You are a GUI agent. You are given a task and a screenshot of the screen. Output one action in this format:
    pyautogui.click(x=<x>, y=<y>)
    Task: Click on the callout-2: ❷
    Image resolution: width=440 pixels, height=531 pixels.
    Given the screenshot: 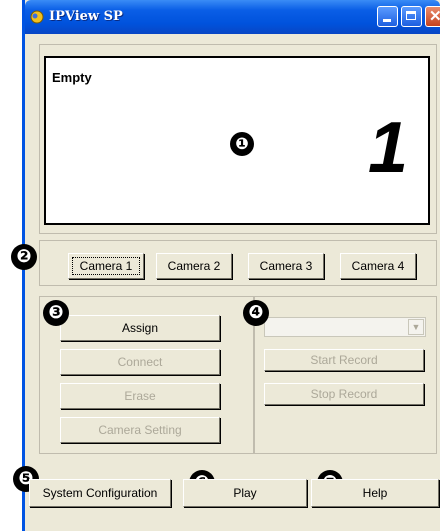 What is the action you would take?
    pyautogui.click(x=24, y=257)
    